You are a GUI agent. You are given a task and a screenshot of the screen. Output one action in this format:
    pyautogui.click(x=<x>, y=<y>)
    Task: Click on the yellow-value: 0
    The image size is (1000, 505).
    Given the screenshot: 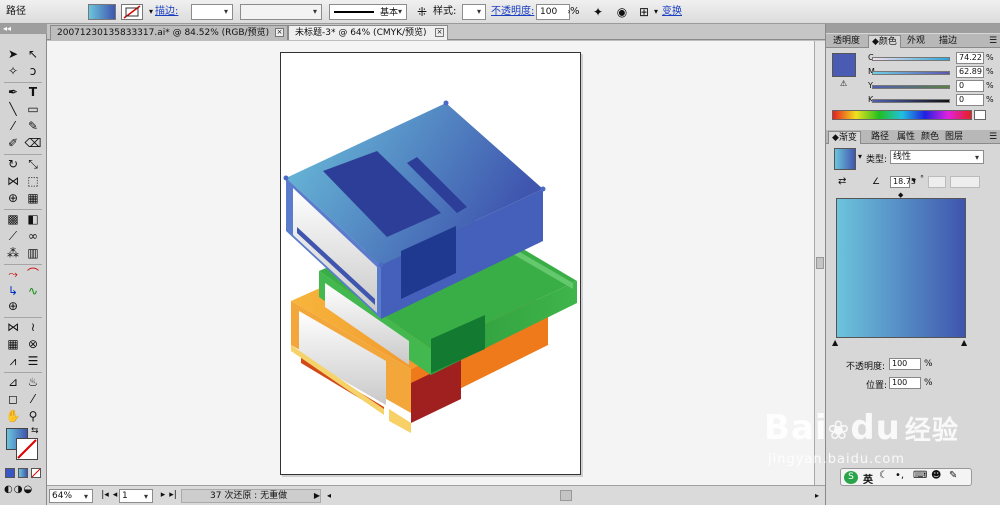 What is the action you would take?
    pyautogui.click(x=970, y=86)
    